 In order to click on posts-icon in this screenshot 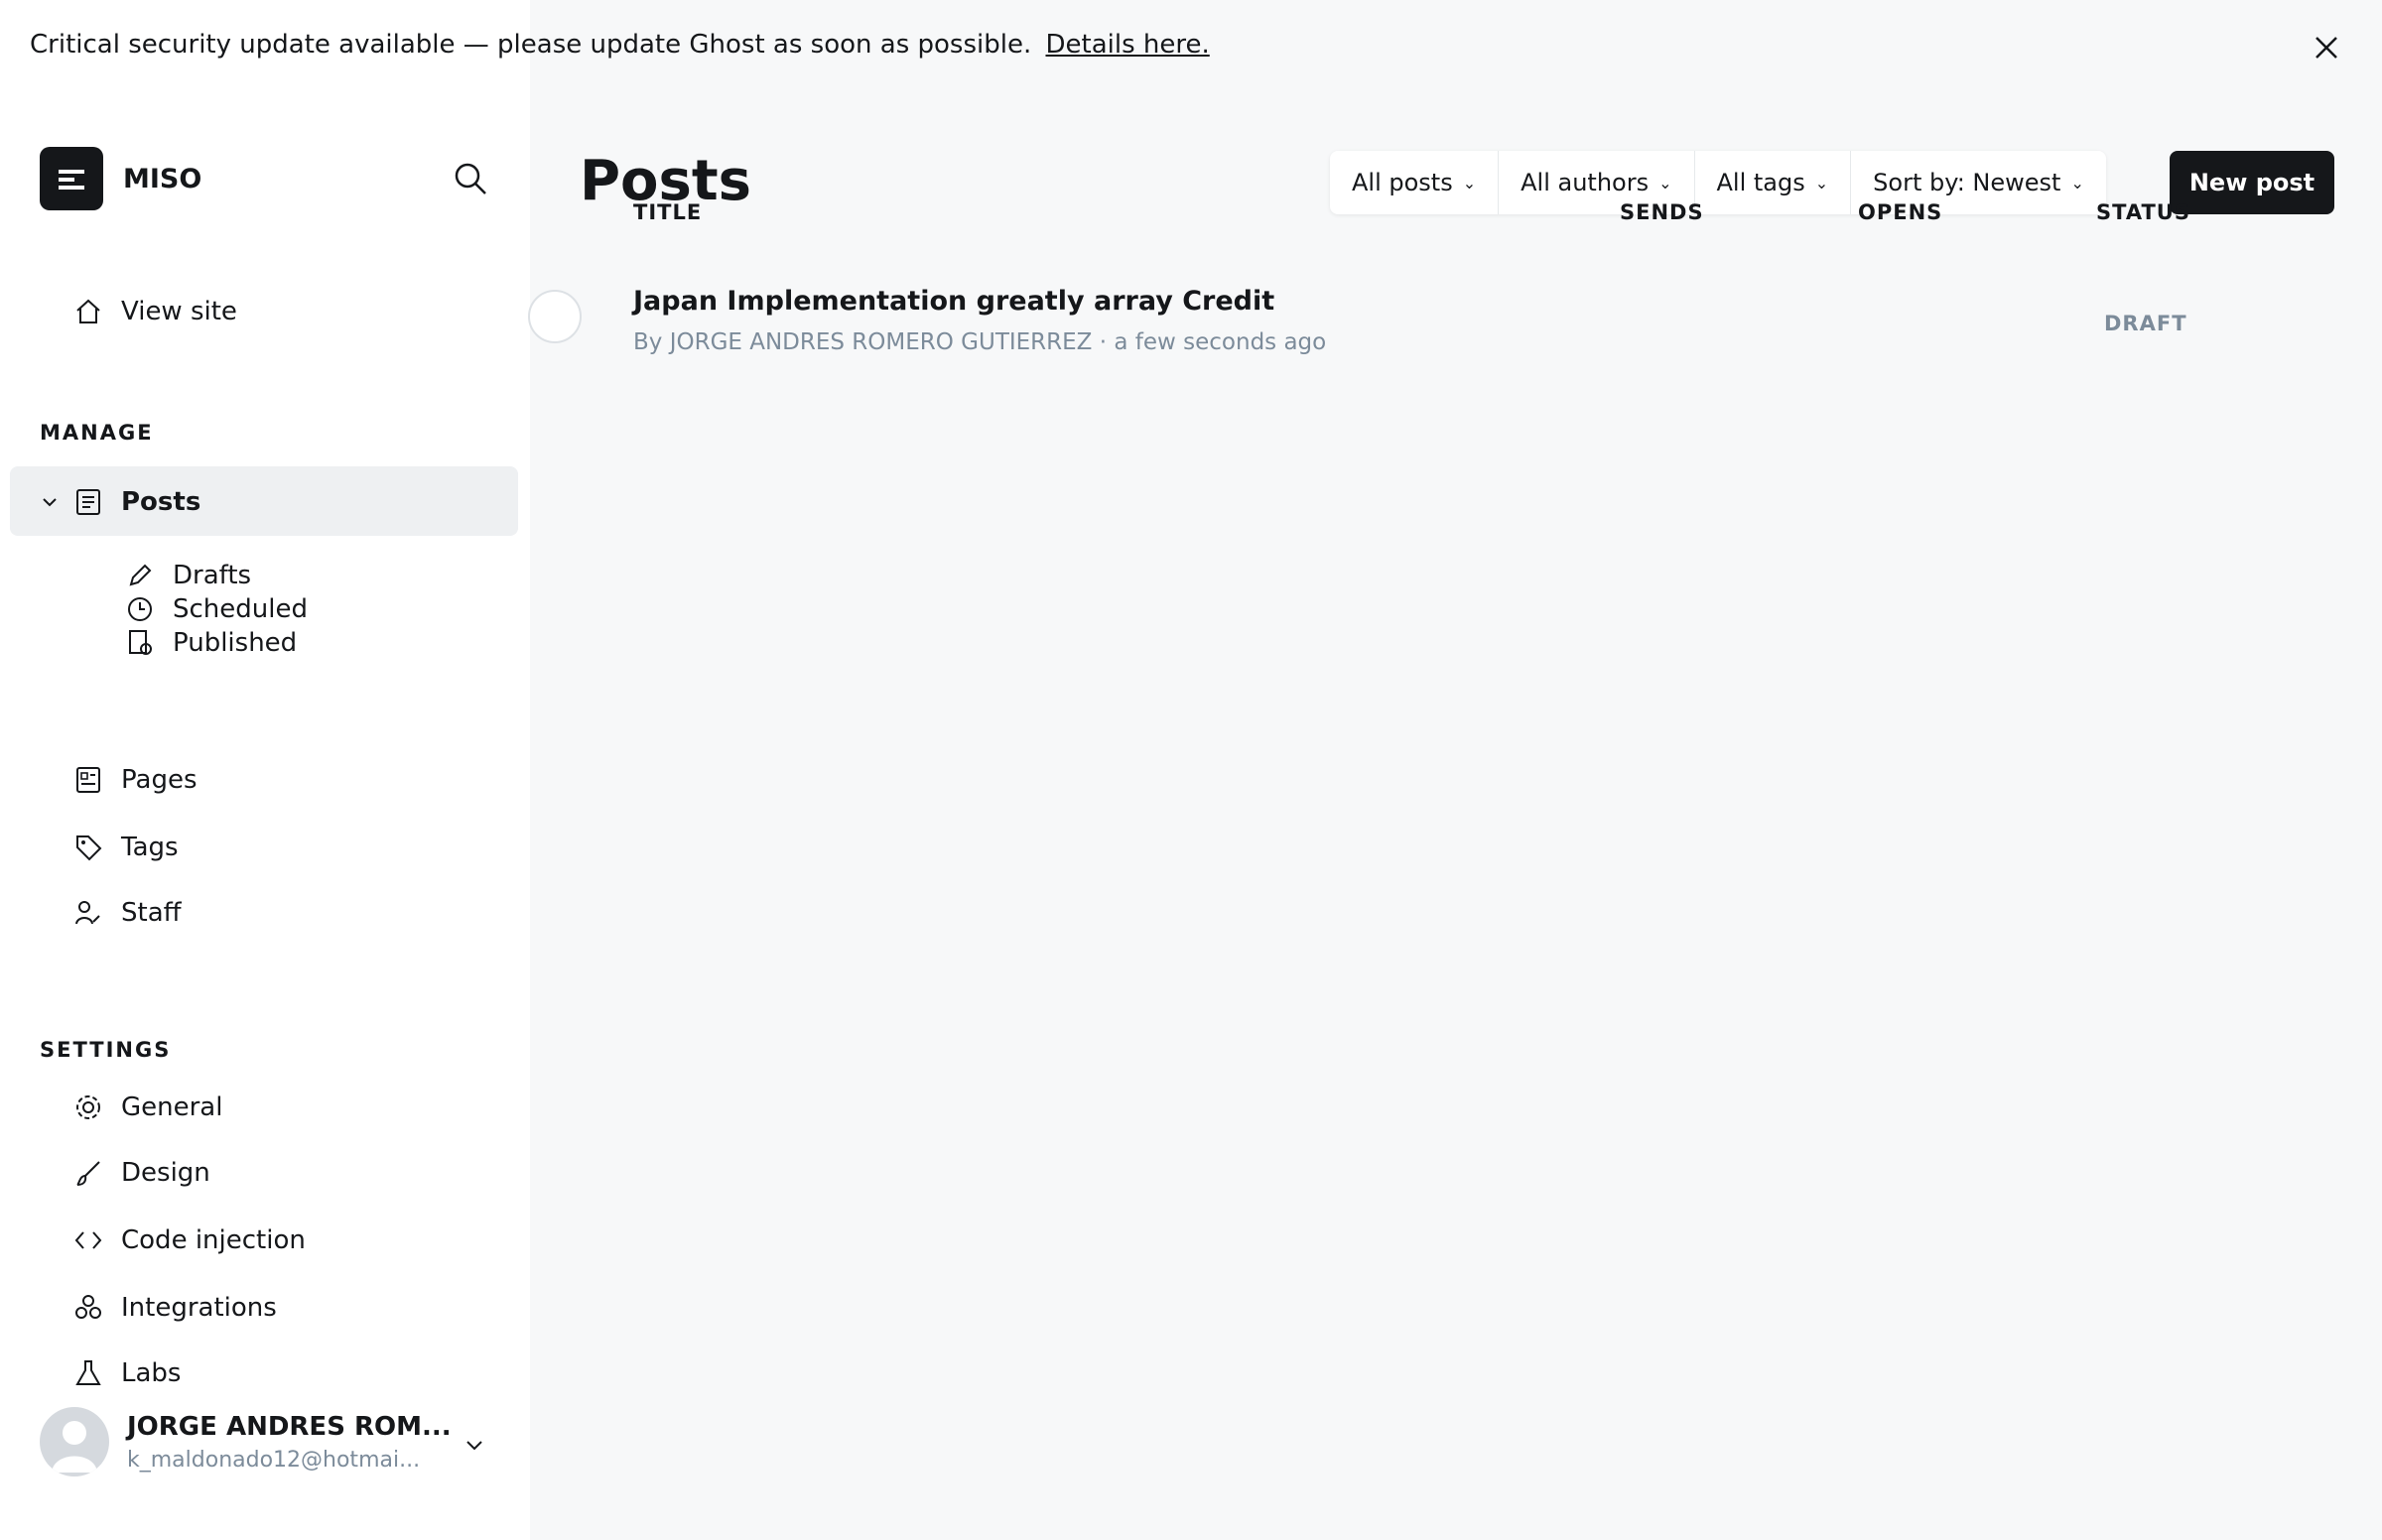, I will do `click(88, 502)`.